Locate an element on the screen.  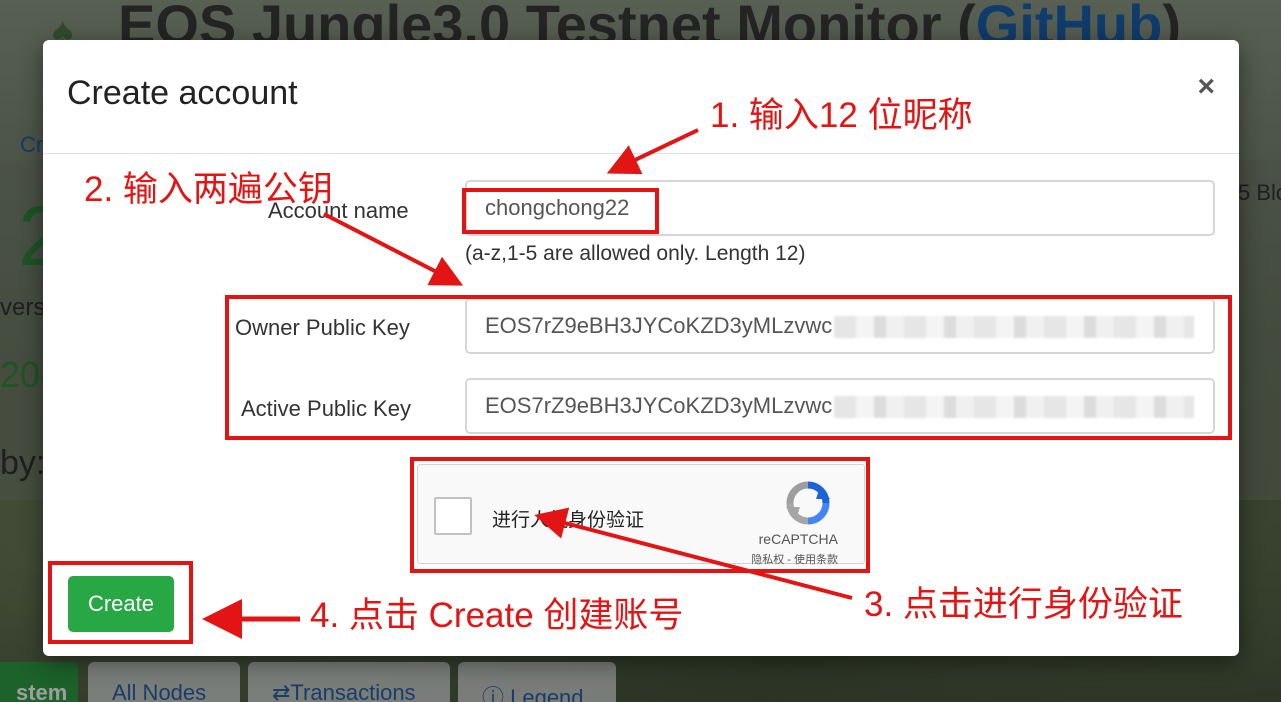
modal-title: Create account is located at coordinates (182, 93).